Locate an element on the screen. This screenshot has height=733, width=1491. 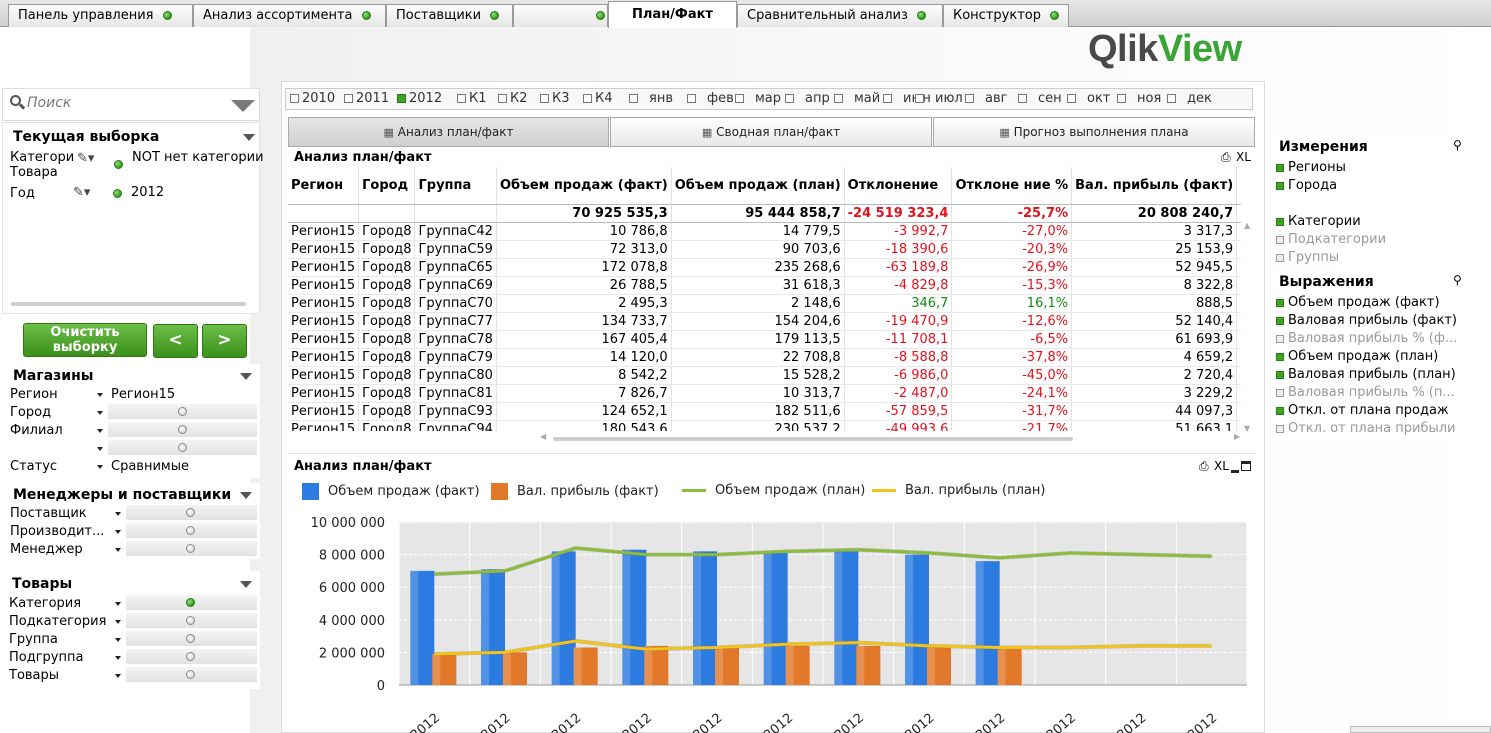
period-month-9: сен is located at coordinates (1040, 98).